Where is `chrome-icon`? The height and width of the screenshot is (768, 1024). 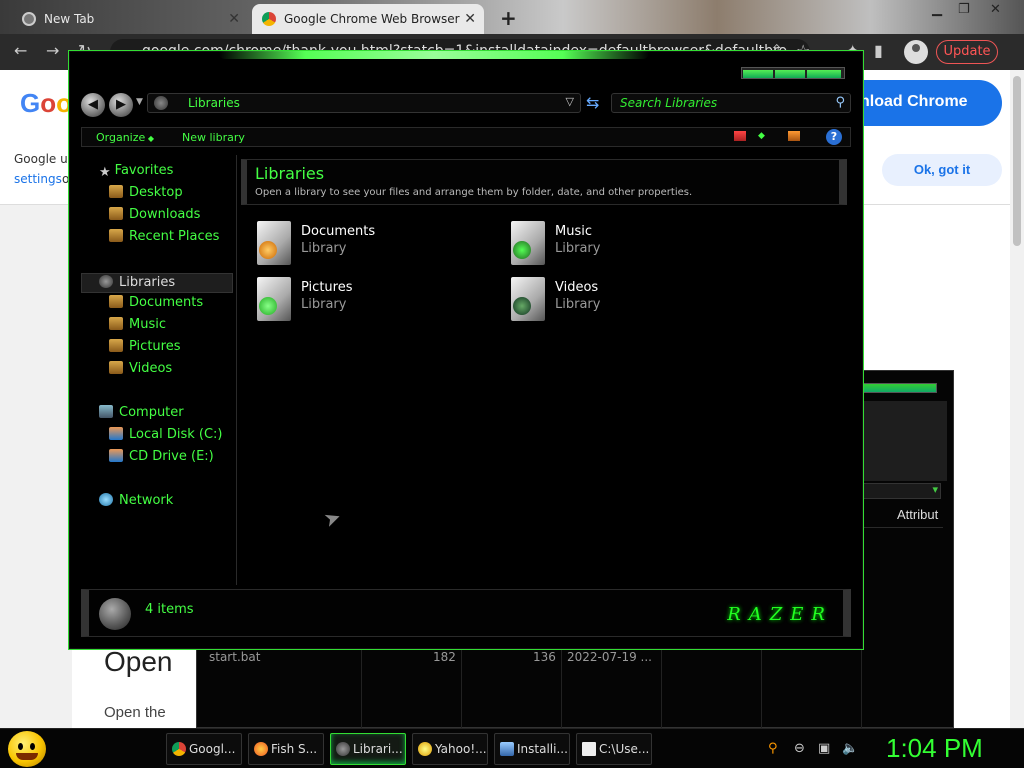 chrome-icon is located at coordinates (179, 749).